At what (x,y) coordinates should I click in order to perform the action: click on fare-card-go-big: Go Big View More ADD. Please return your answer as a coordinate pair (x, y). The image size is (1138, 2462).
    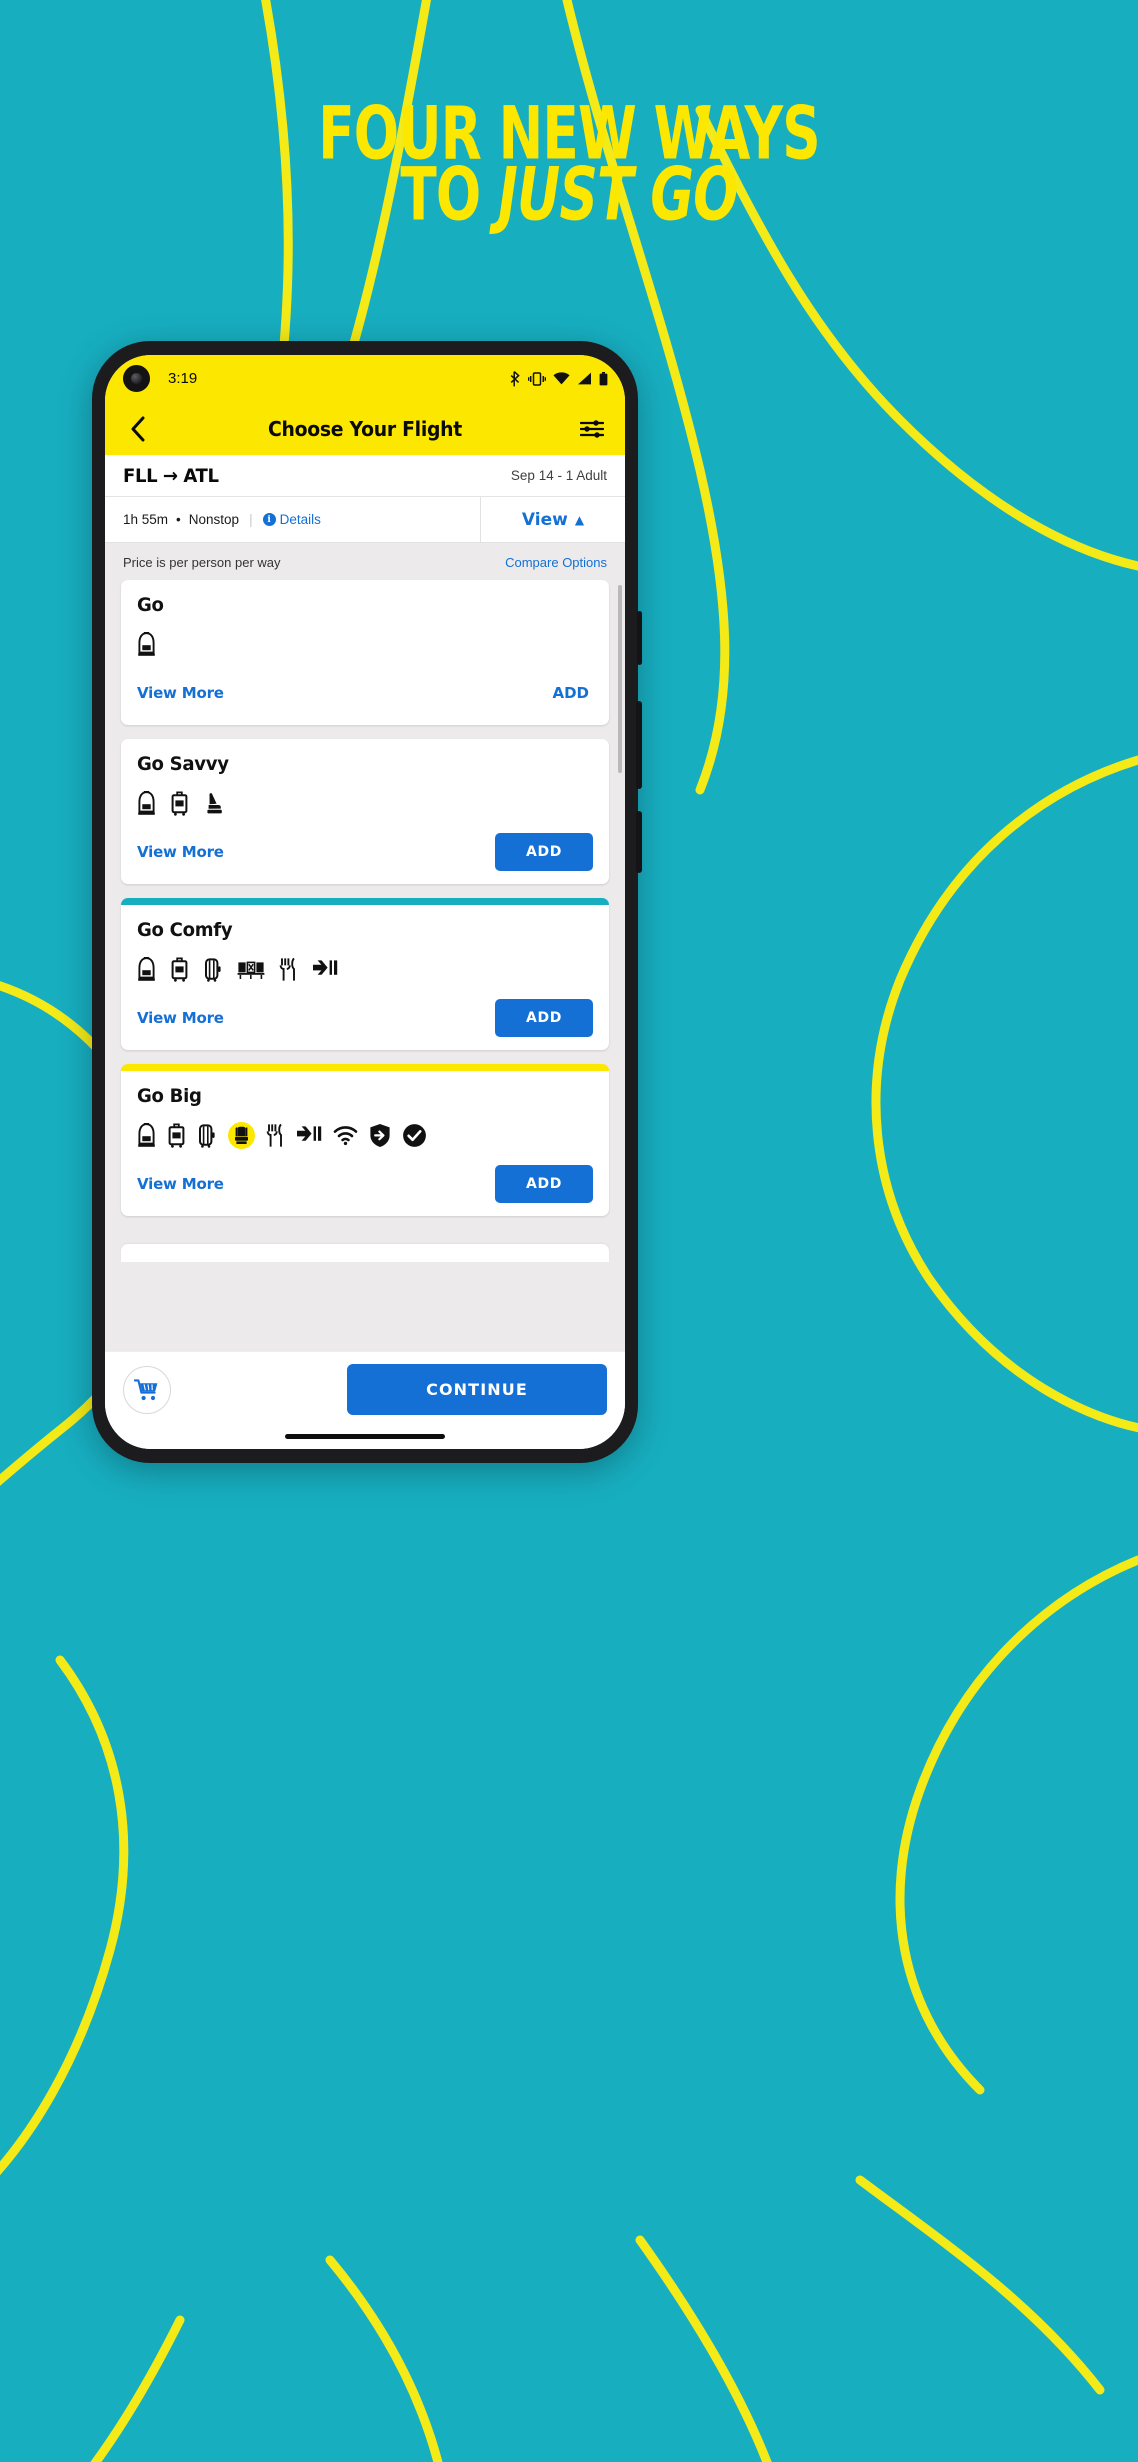
    Looking at the image, I should click on (365, 1140).